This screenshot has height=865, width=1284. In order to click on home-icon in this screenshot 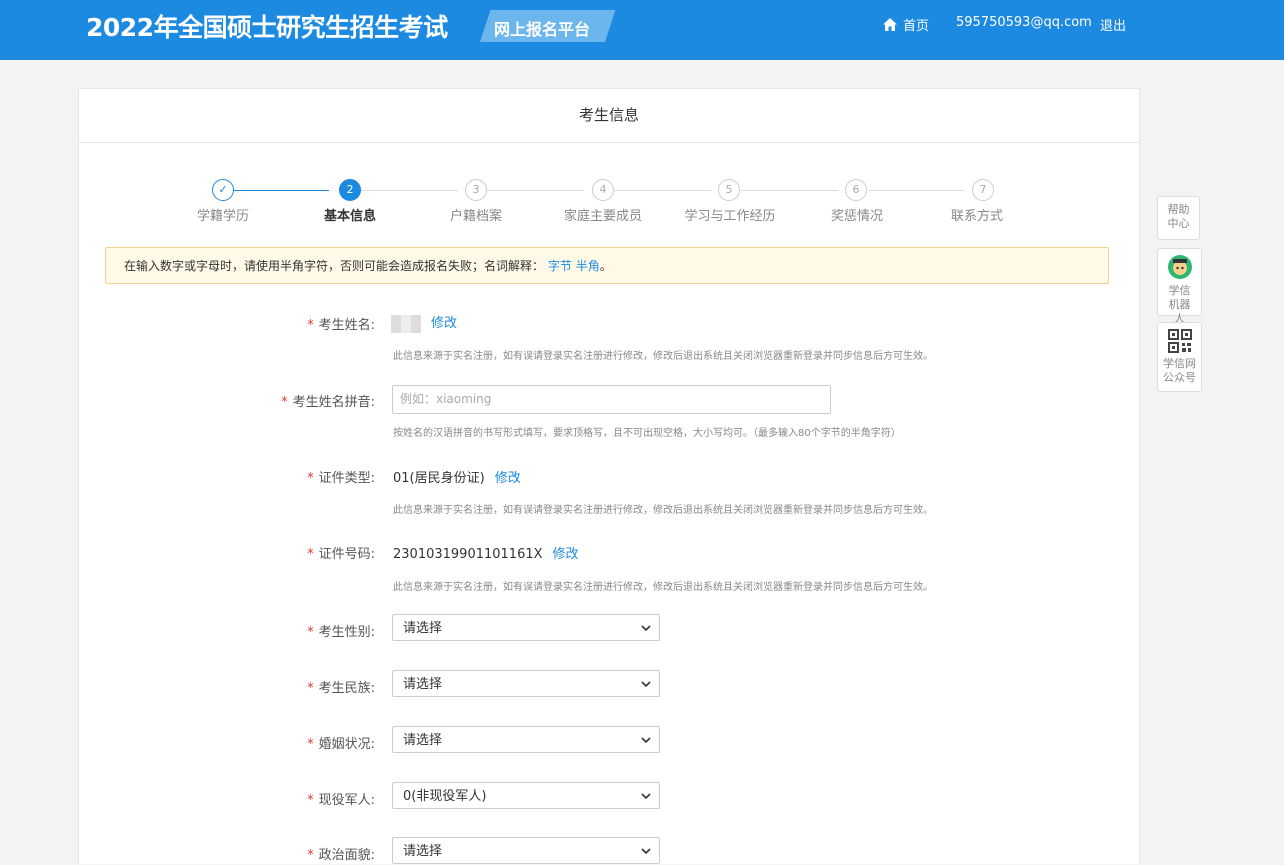, I will do `click(890, 24)`.